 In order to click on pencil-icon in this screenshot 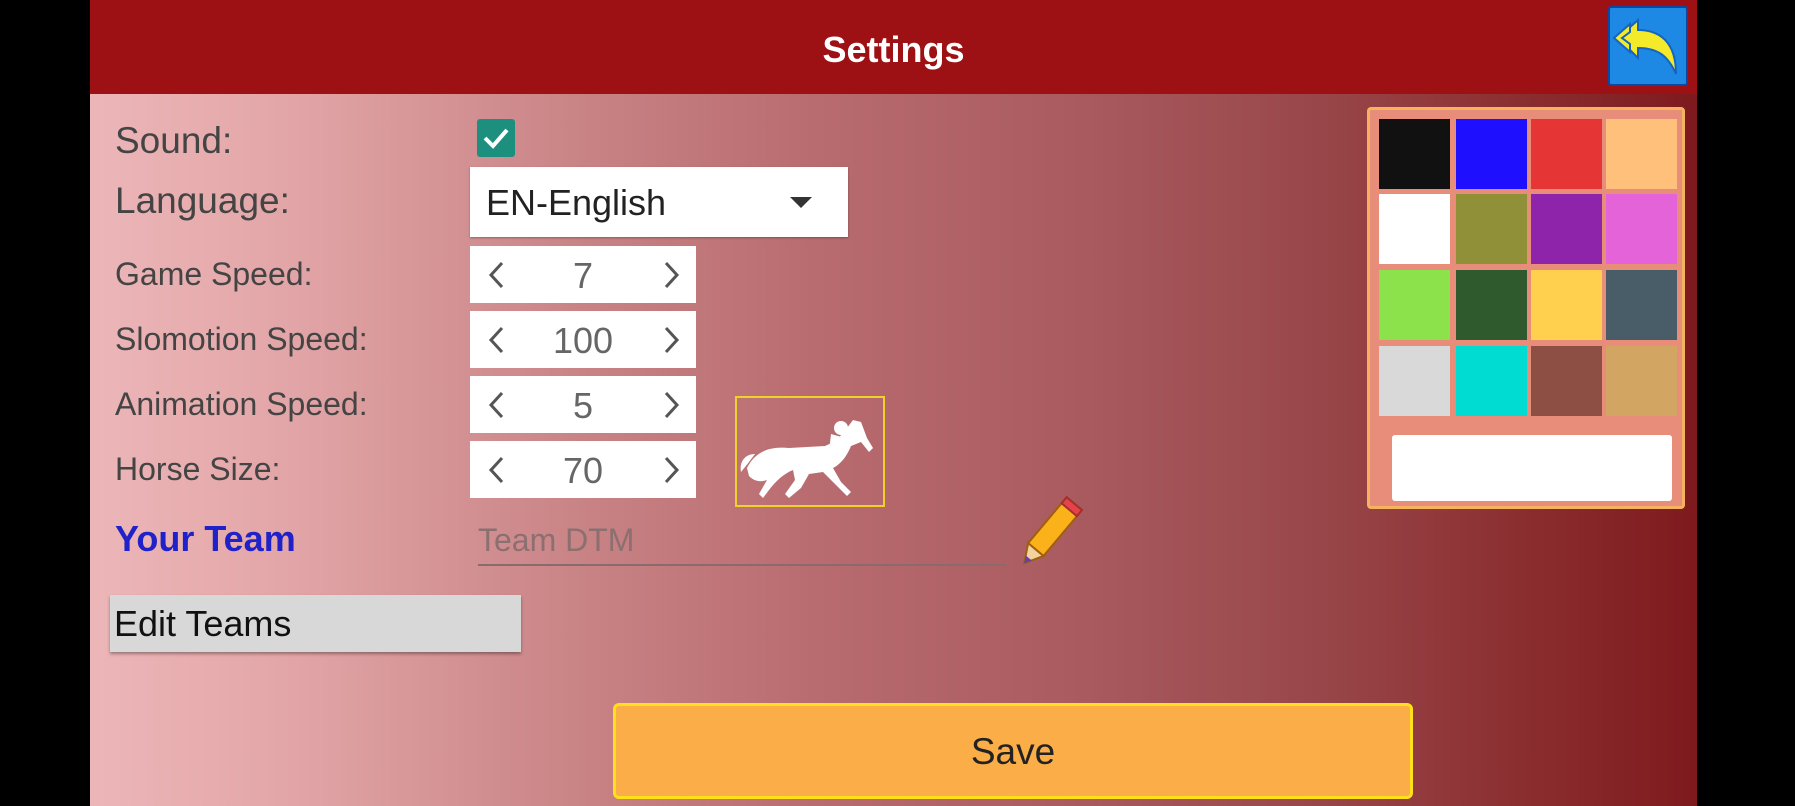, I will do `click(1048, 535)`.